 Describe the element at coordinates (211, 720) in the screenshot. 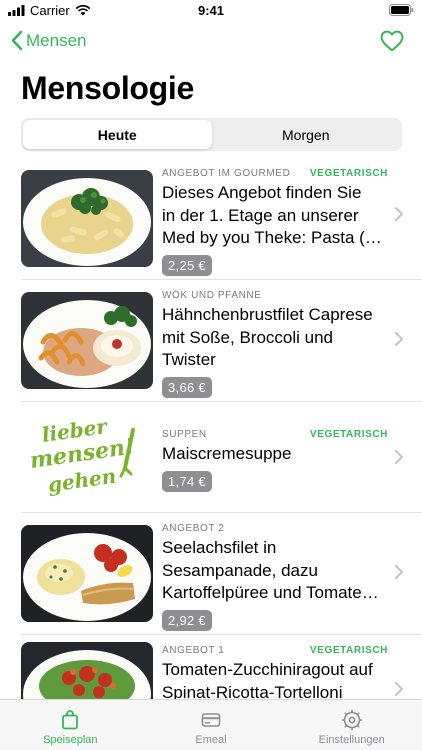

I see `card-icon` at that location.